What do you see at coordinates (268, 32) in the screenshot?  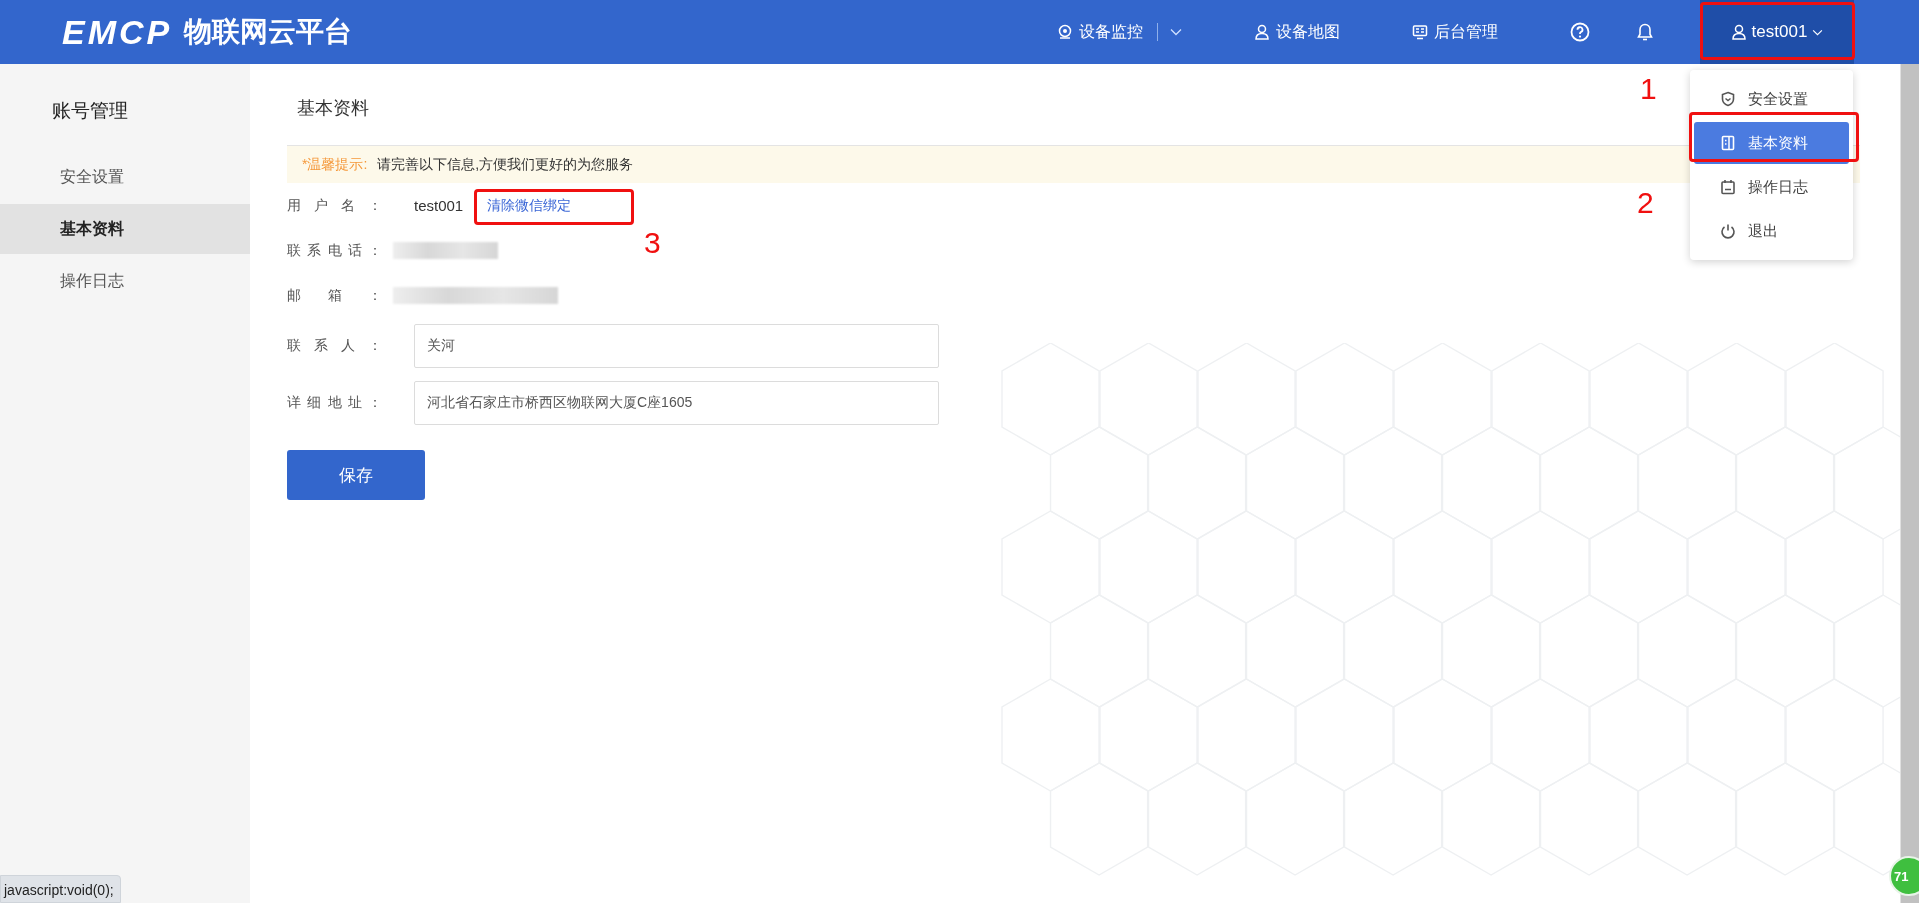 I see `platform-name: 物联网云平台` at bounding box center [268, 32].